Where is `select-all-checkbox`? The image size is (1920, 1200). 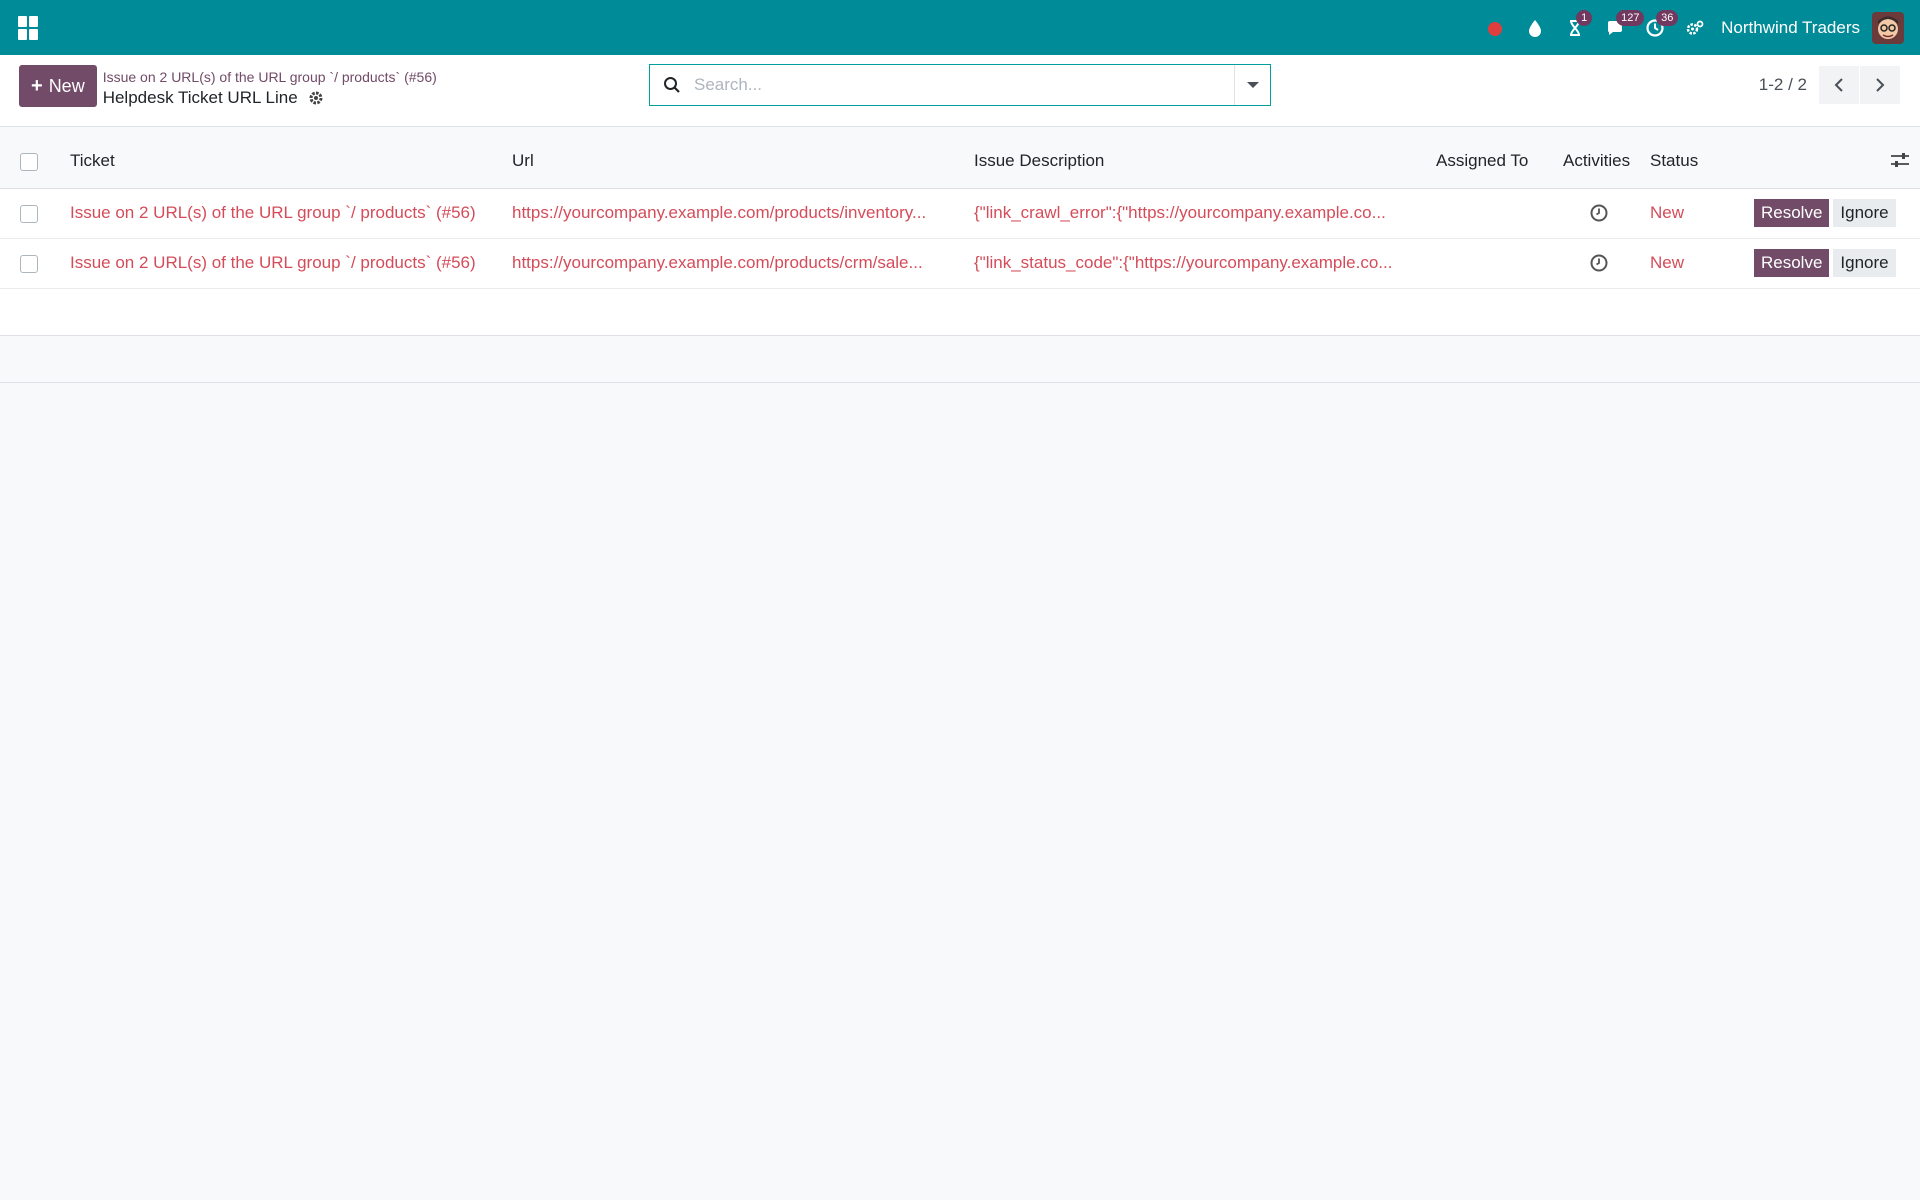 select-all-checkbox is located at coordinates (29, 161).